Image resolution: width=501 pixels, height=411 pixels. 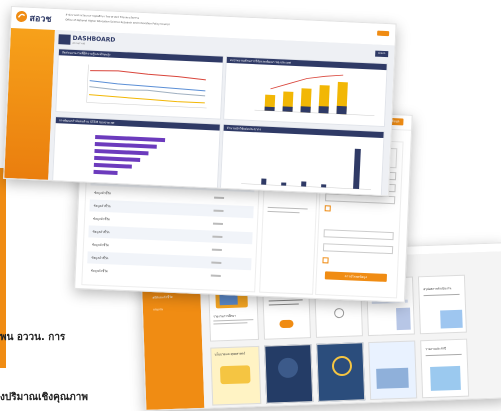 I want to click on report-card: นโยบายและยุทธศาสตร์, so click(x=236, y=375).